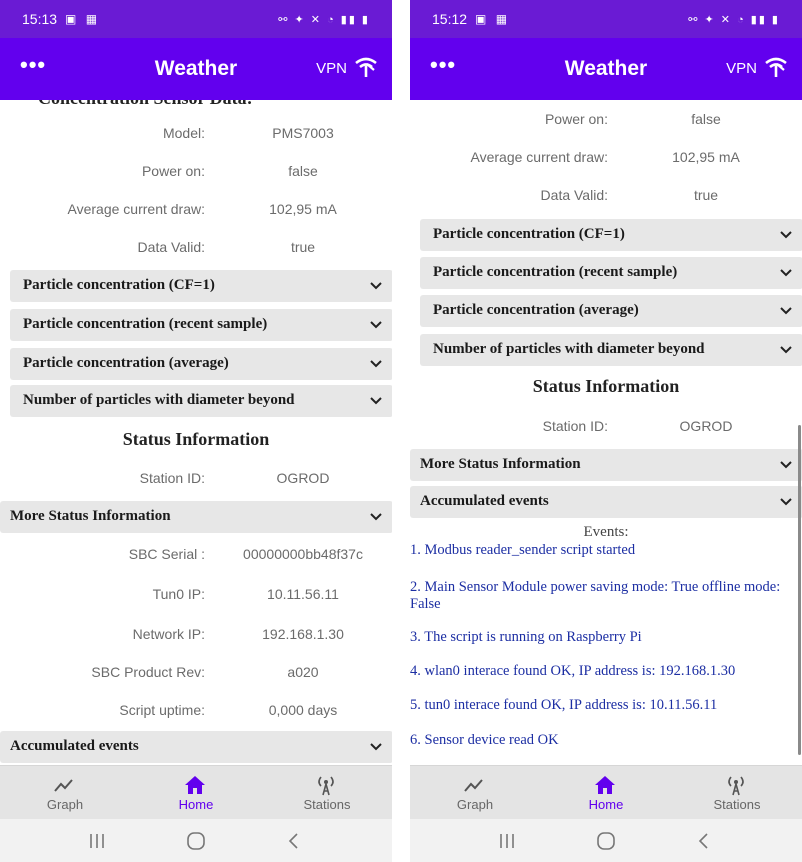 This screenshot has width=802, height=862. Describe the element at coordinates (196, 19) in the screenshot. I see `status-bar: 15:13 ▣ ▦ ⚯ ✦ ✕ ◔ ▮▮ ▮` at that location.